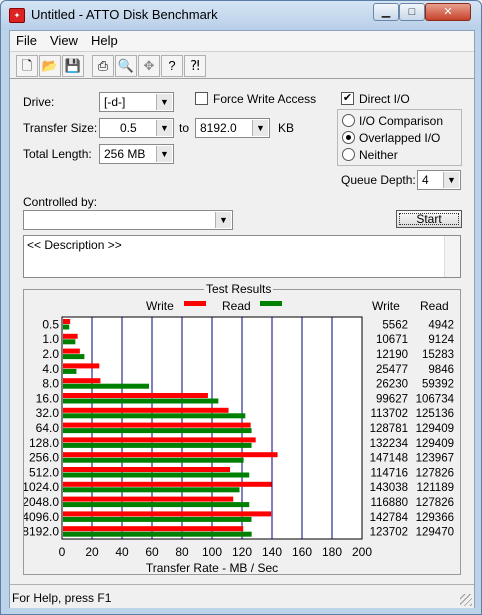 Image resolution: width=482 pixels, height=615 pixels. I want to click on controlled-by-select: ▼, so click(128, 220).